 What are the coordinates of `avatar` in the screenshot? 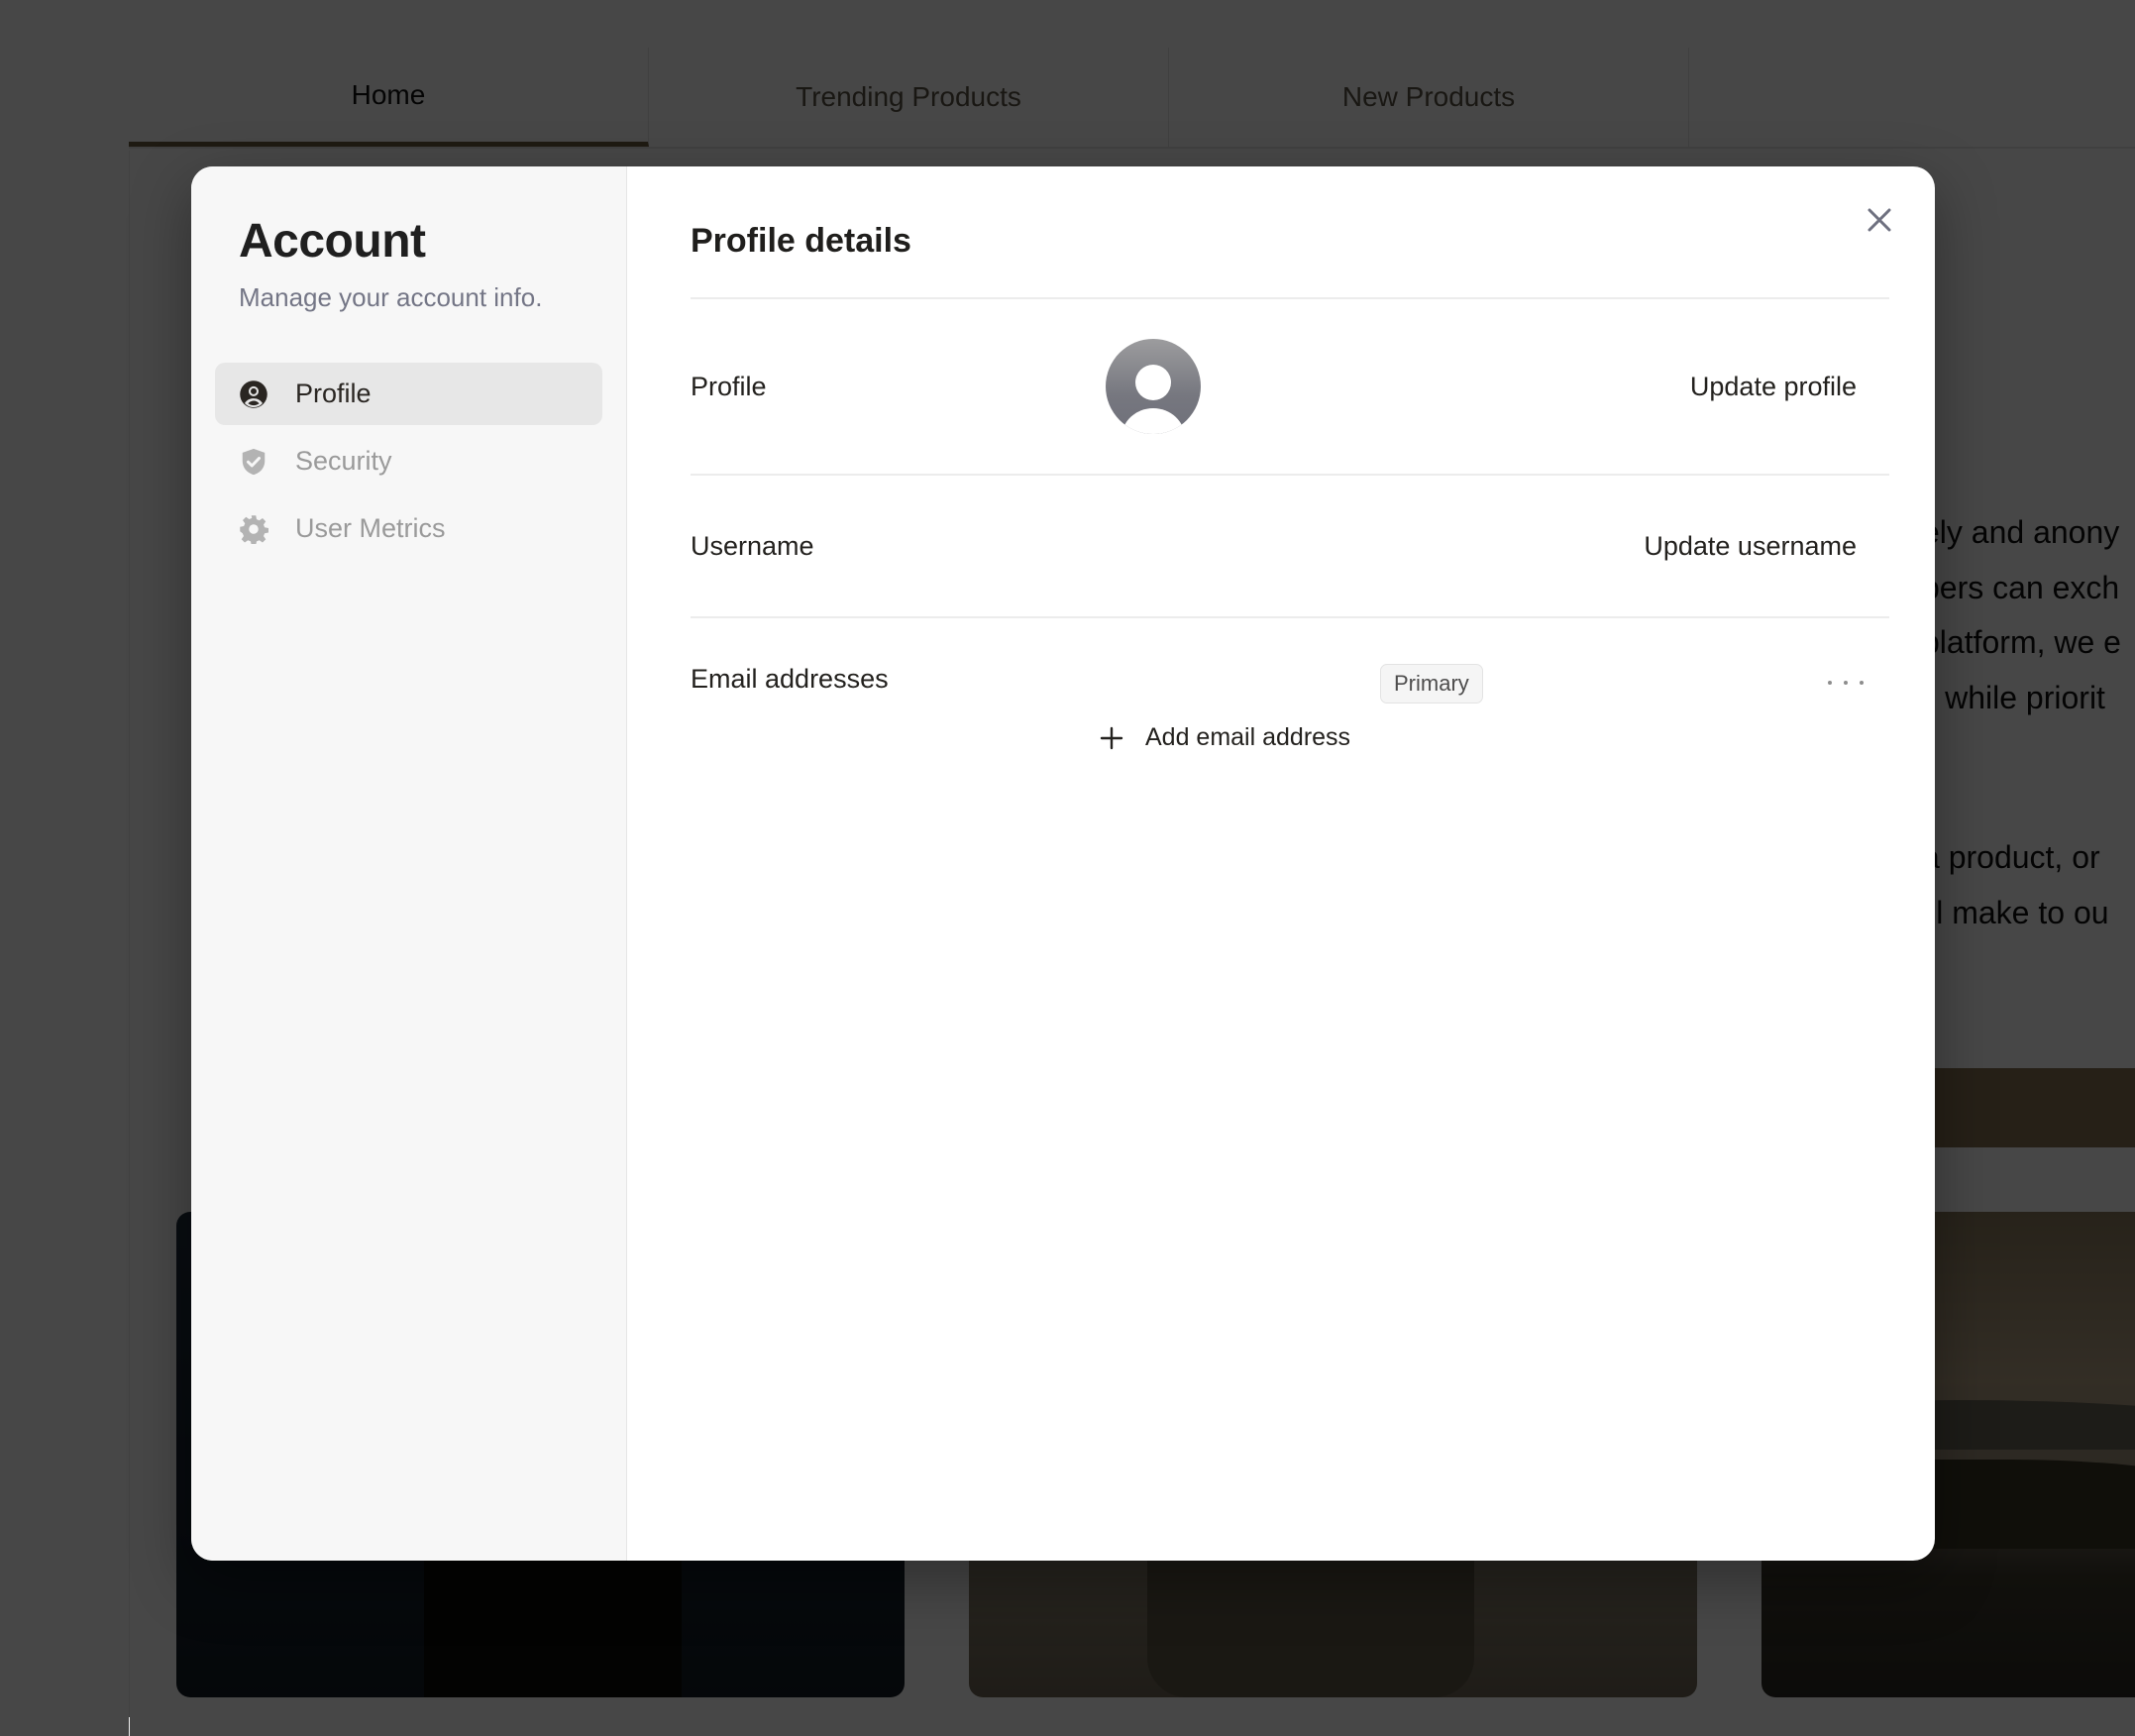 It's located at (1153, 386).